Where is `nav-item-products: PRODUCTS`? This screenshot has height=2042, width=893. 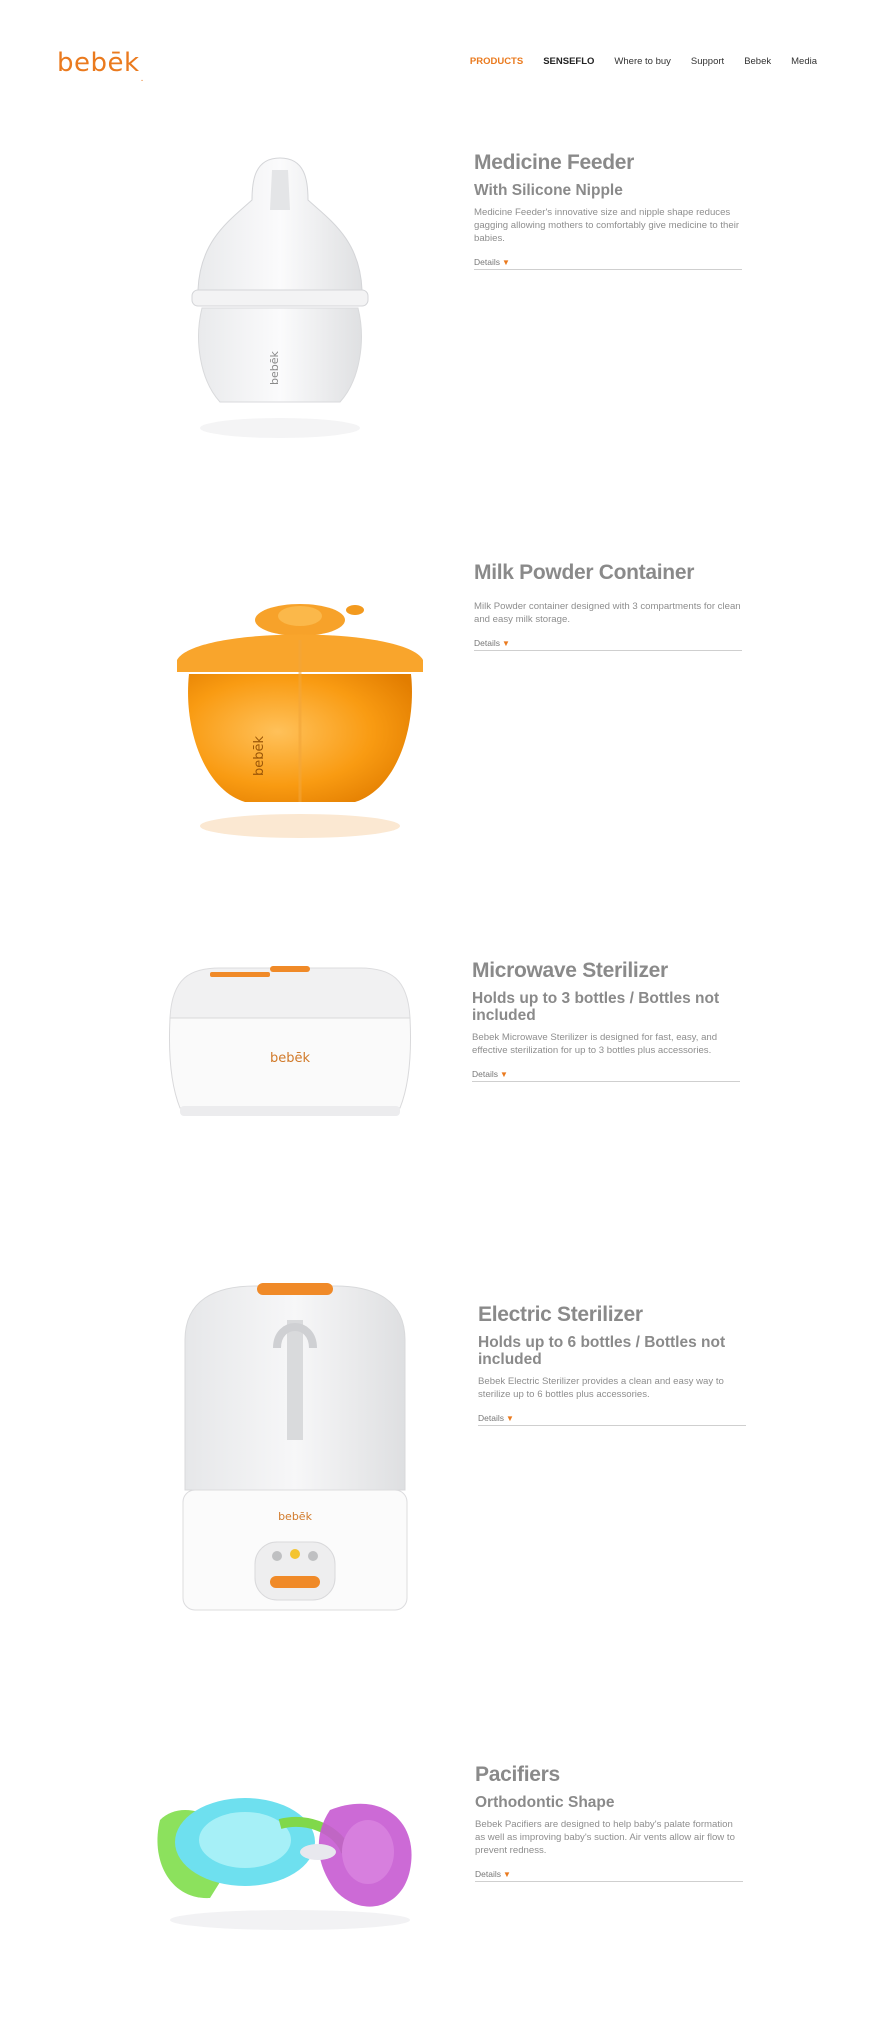
nav-item-products: PRODUCTS is located at coordinates (496, 61).